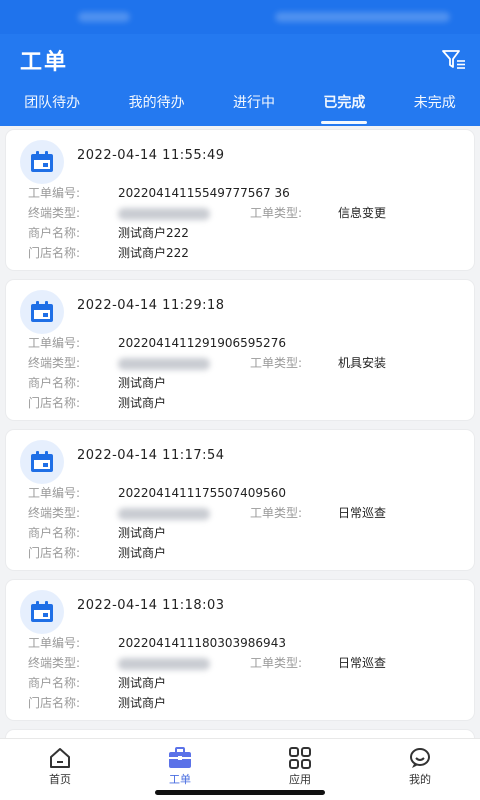 This screenshot has height=800, width=480. What do you see at coordinates (204, 193) in the screenshot?
I see `order-no-value: 20220414115549777567 36` at bounding box center [204, 193].